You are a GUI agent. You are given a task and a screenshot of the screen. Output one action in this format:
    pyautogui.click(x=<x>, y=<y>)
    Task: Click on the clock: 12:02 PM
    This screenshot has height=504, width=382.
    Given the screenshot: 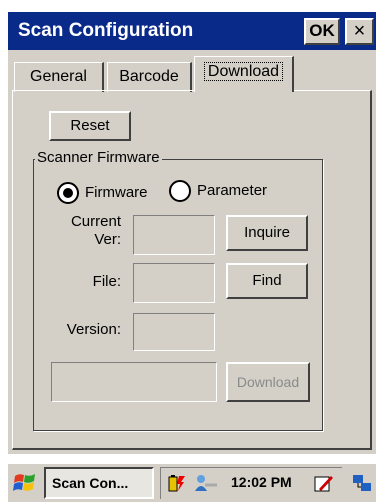 What is the action you would take?
    pyautogui.click(x=261, y=482)
    